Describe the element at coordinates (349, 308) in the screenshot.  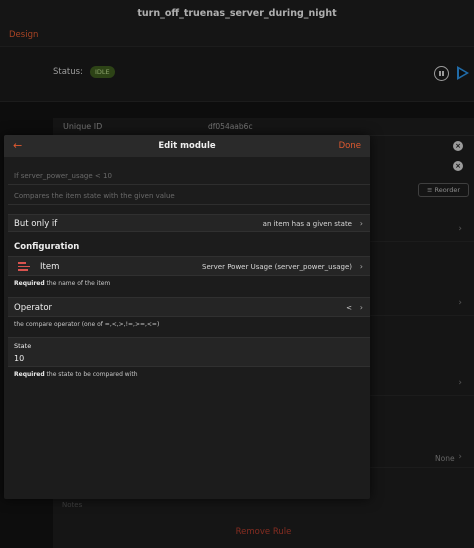
I see `operator-value: <` at that location.